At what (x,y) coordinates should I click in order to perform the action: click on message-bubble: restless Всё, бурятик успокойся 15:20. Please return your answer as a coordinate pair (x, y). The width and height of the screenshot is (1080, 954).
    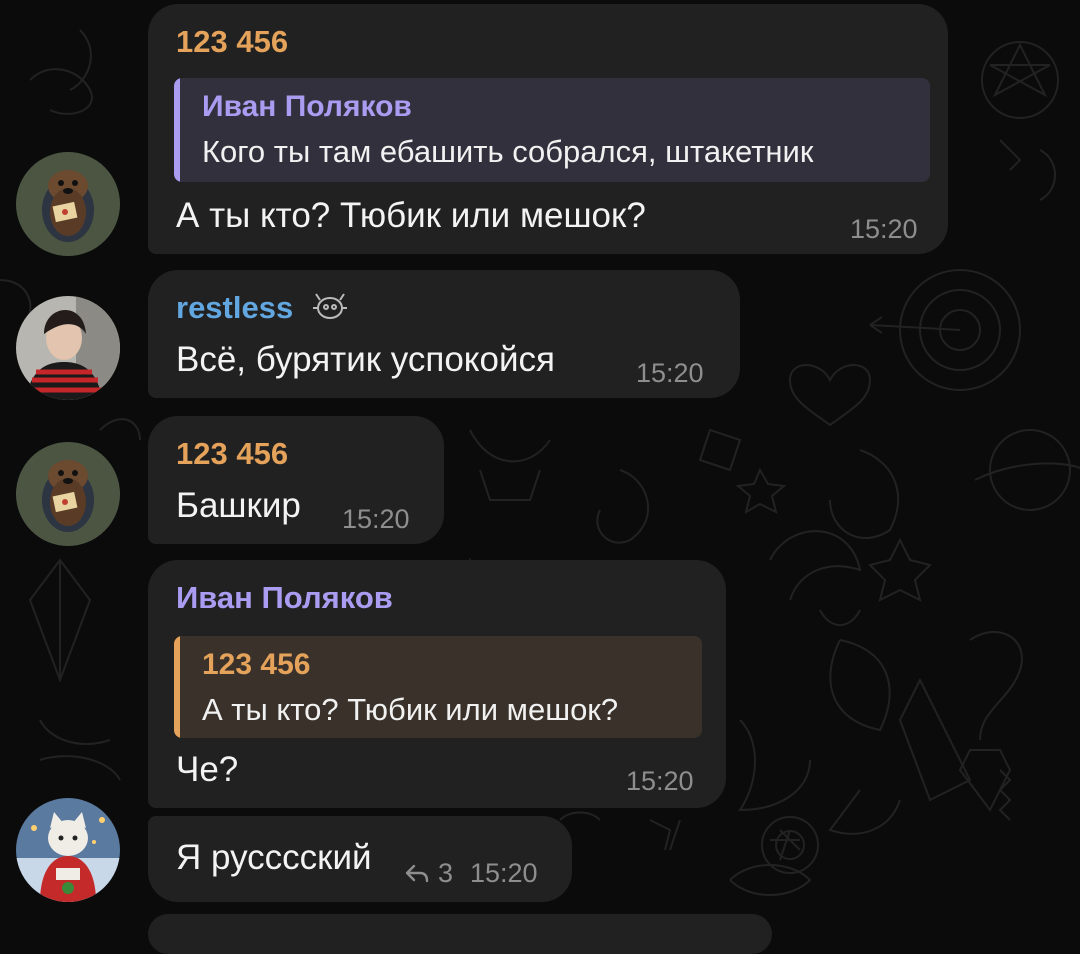
    Looking at the image, I should click on (444, 334).